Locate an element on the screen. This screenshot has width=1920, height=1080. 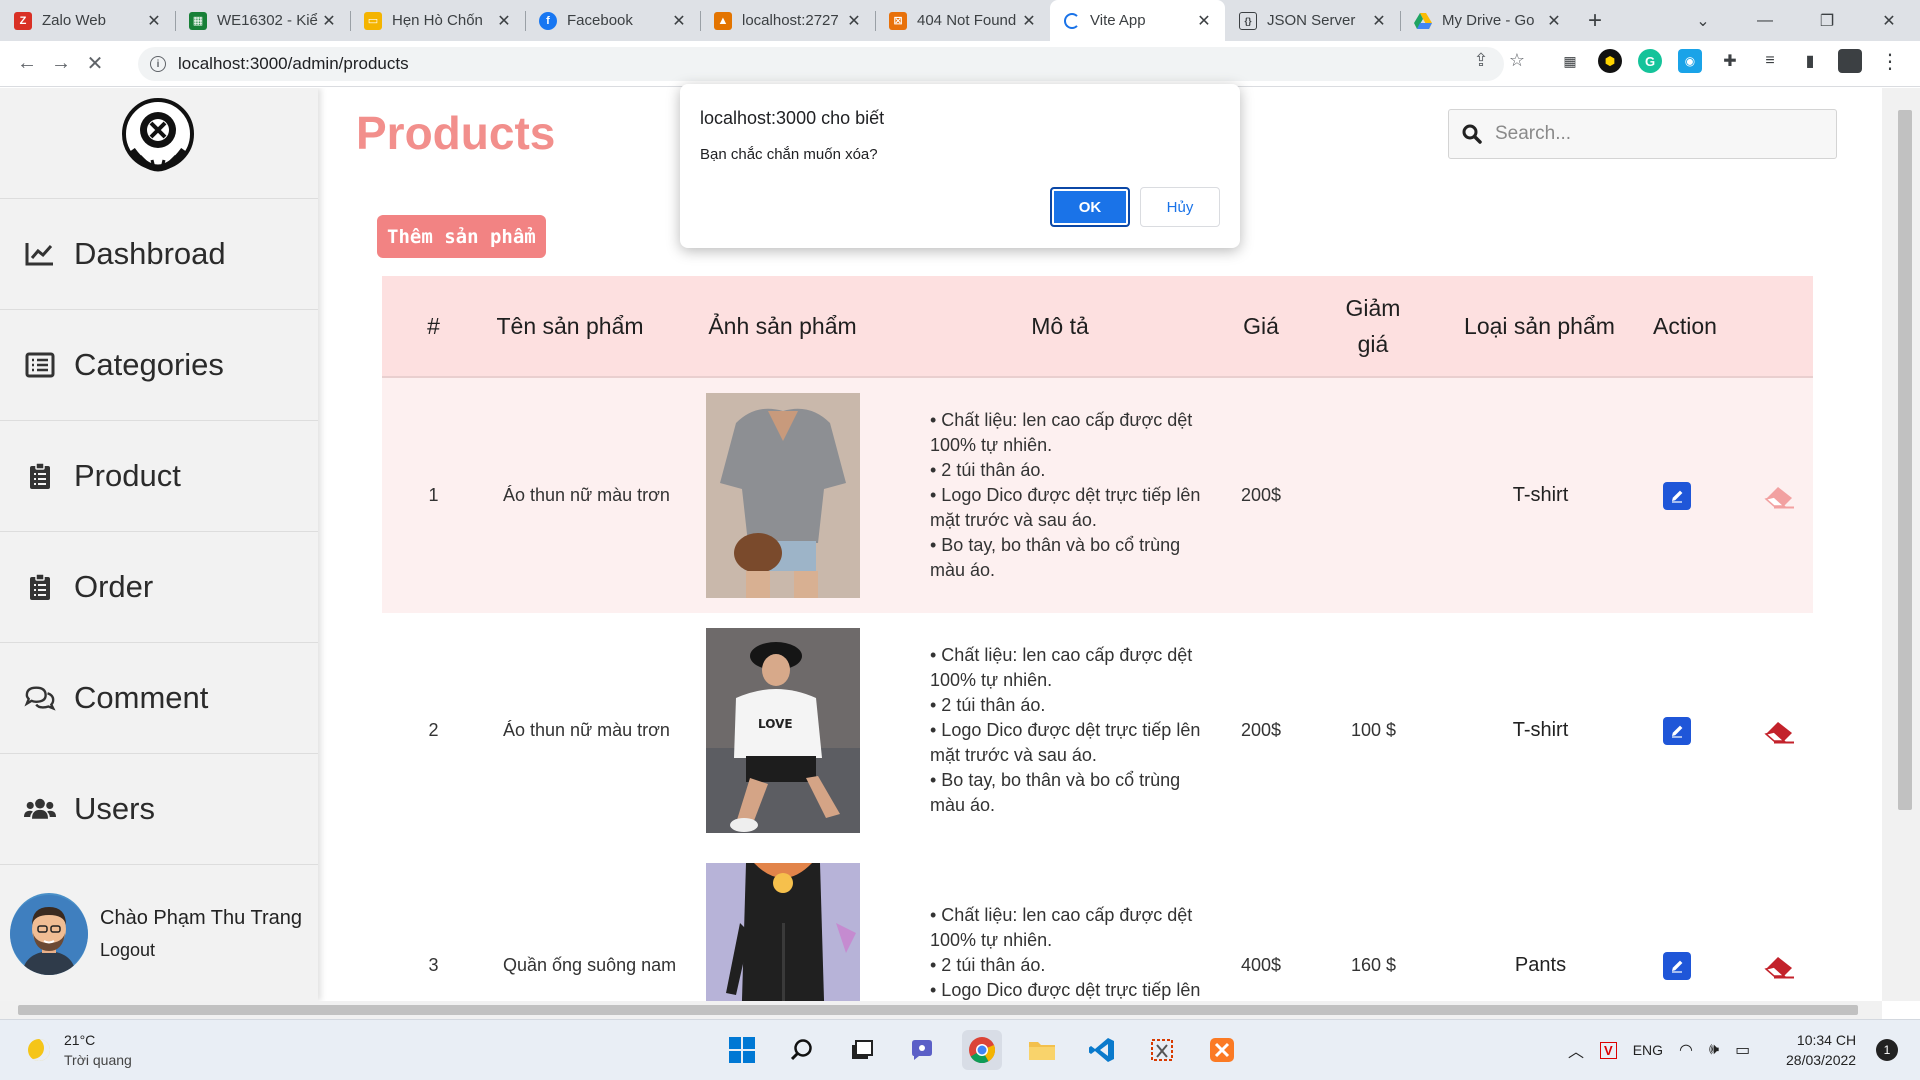
task-view-icon is located at coordinates (862, 1050).